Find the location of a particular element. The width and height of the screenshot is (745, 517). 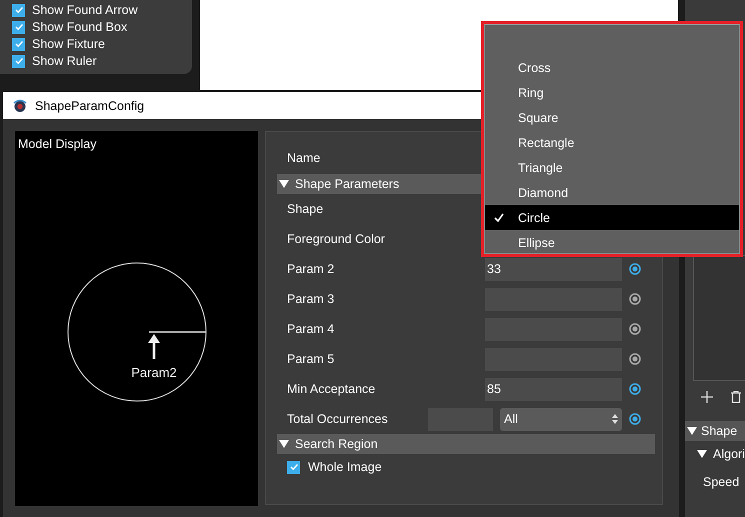

checkbox-label: Whole Image is located at coordinates (345, 467).